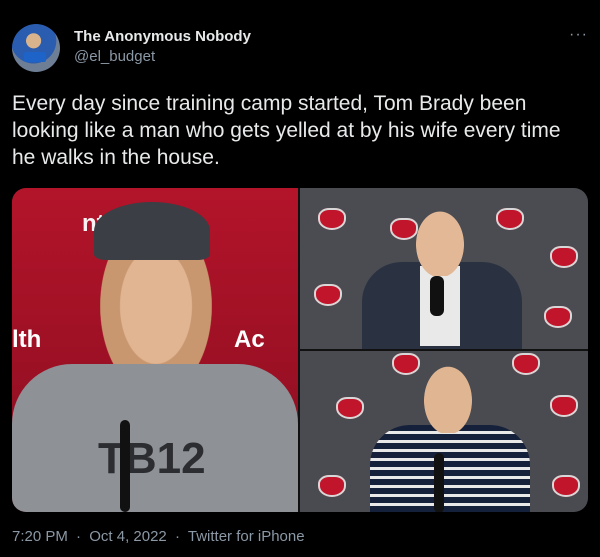  I want to click on more-options-icon: ···, so click(578, 35).